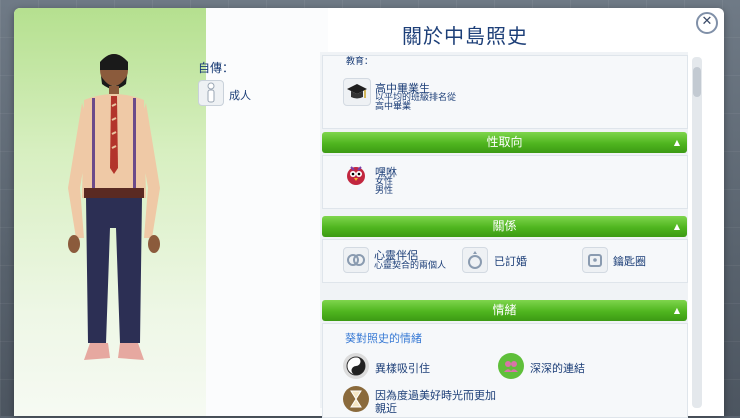 The image size is (740, 418). I want to click on orientation-header-label: 性取向, so click(504, 142).